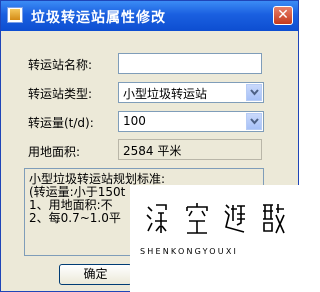 Image resolution: width=320 pixels, height=292 pixels. What do you see at coordinates (98, 18) in the screenshot?
I see `window-title: 垃圾转运站属性修改` at bounding box center [98, 18].